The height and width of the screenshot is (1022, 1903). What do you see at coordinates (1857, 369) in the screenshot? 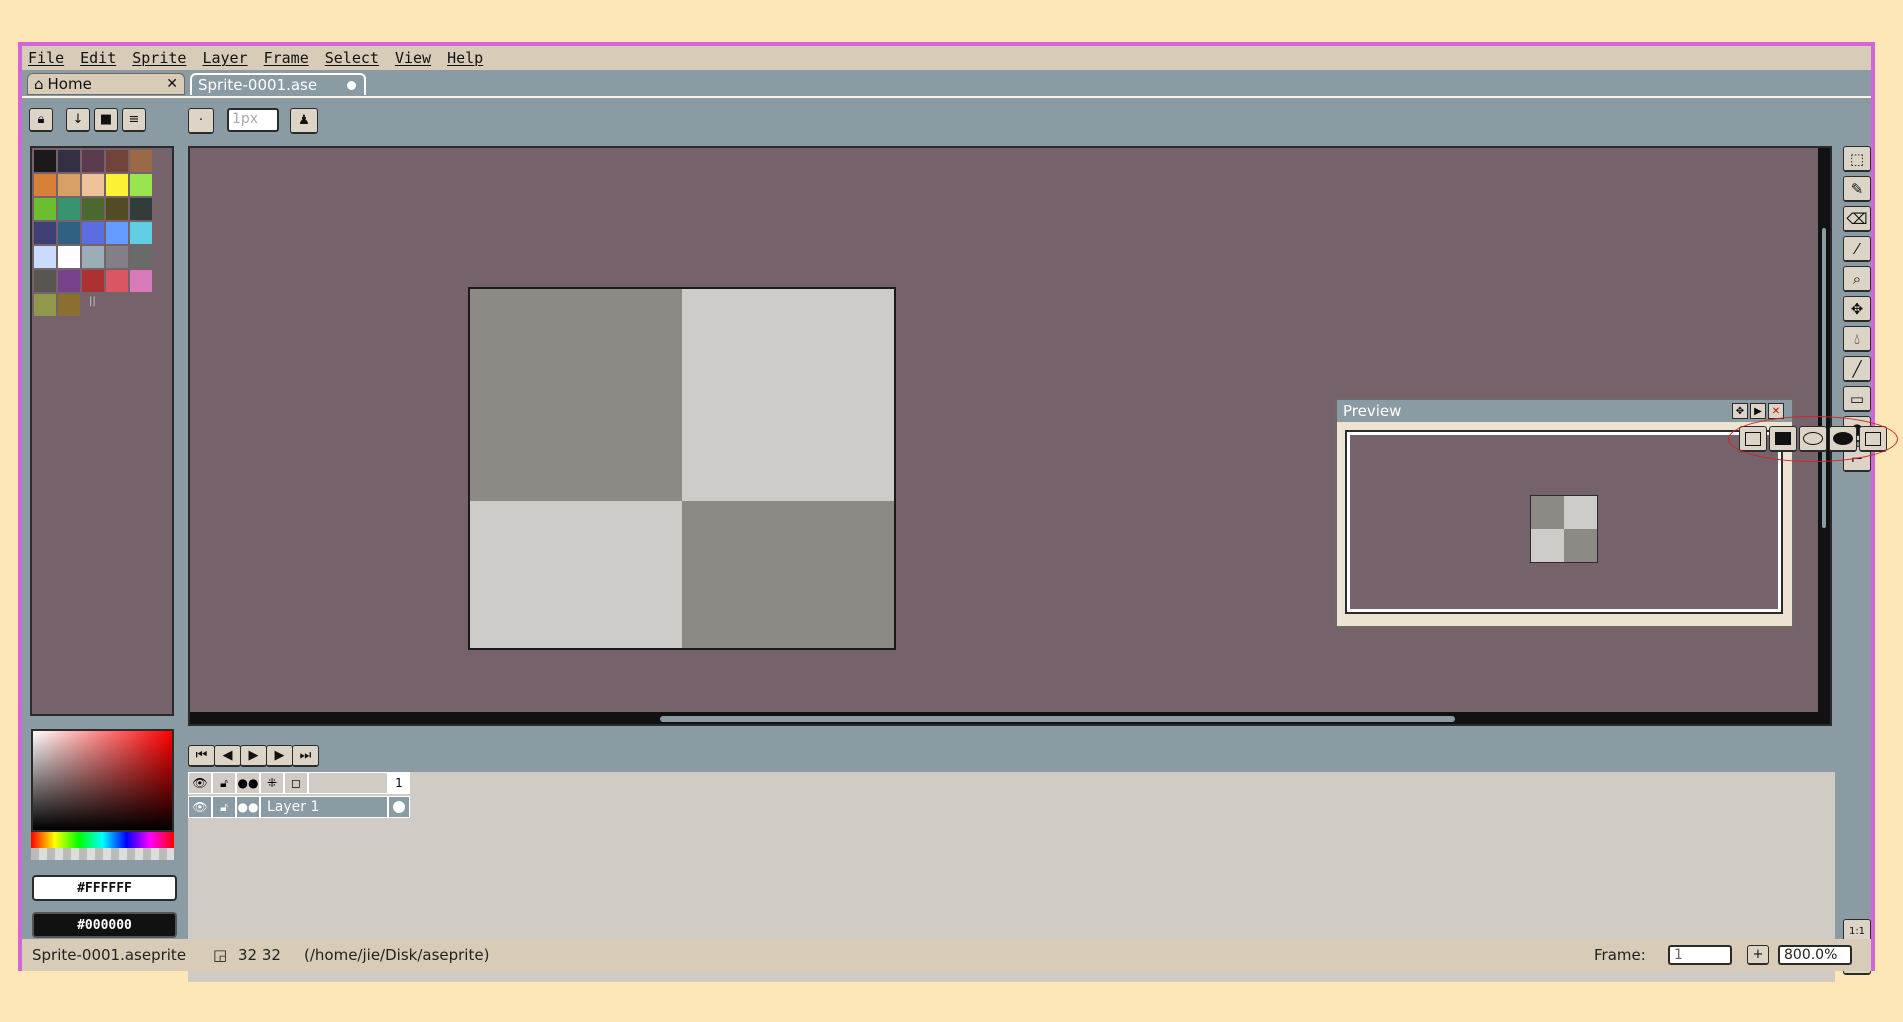
I see `line-tool-button: ╱` at bounding box center [1857, 369].